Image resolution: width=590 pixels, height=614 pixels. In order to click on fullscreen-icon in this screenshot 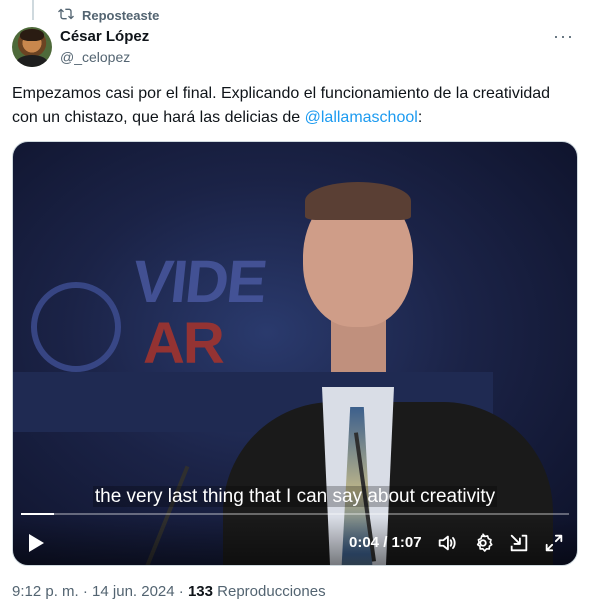, I will do `click(554, 543)`.